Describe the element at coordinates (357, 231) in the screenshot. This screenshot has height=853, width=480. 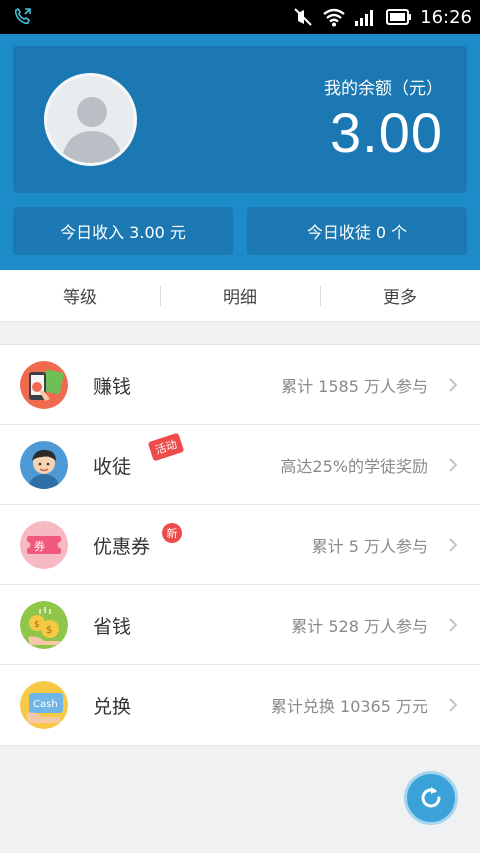
I see `today-apprentice-button: 今日收徒 0 个` at that location.